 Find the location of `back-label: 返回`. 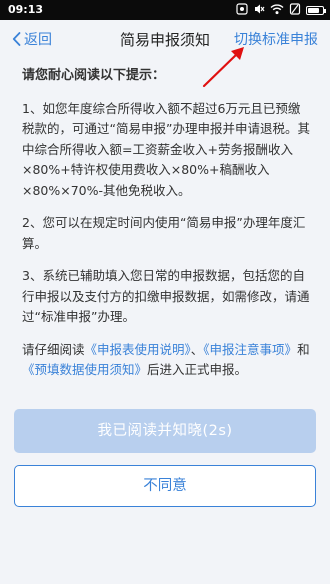

back-label: 返回 is located at coordinates (38, 40).